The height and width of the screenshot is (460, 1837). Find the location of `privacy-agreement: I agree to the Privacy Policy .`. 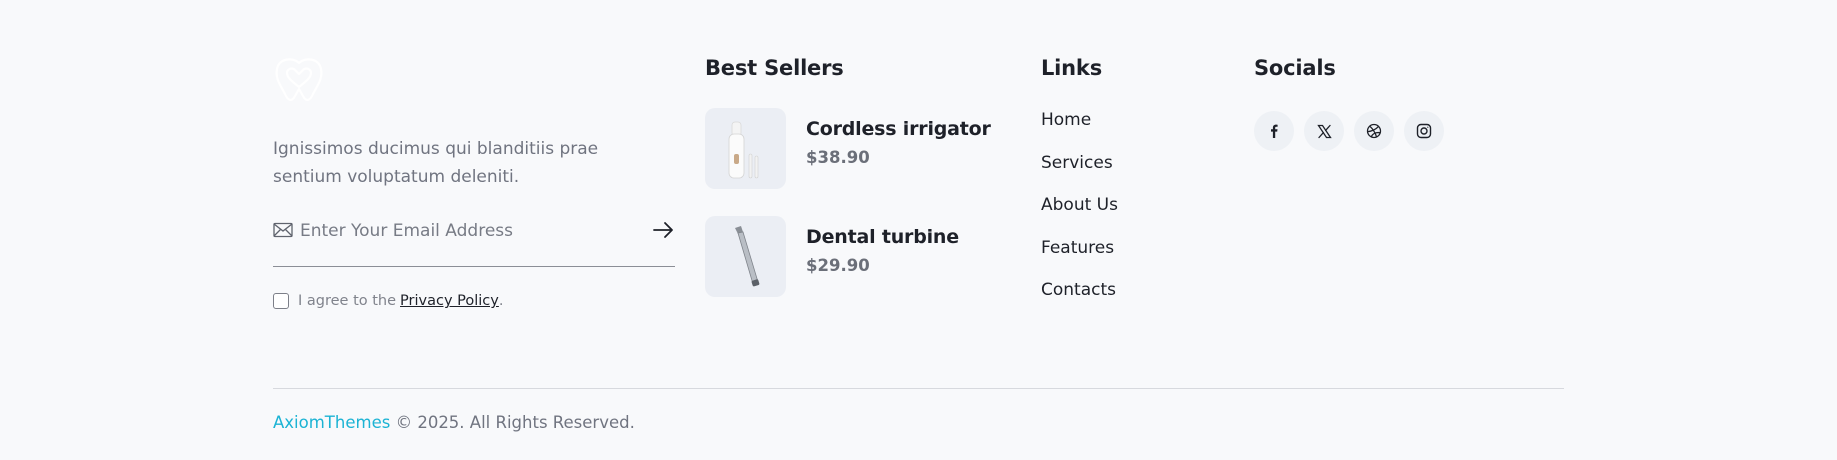

privacy-agreement: I agree to the Privacy Policy . is located at coordinates (388, 301).